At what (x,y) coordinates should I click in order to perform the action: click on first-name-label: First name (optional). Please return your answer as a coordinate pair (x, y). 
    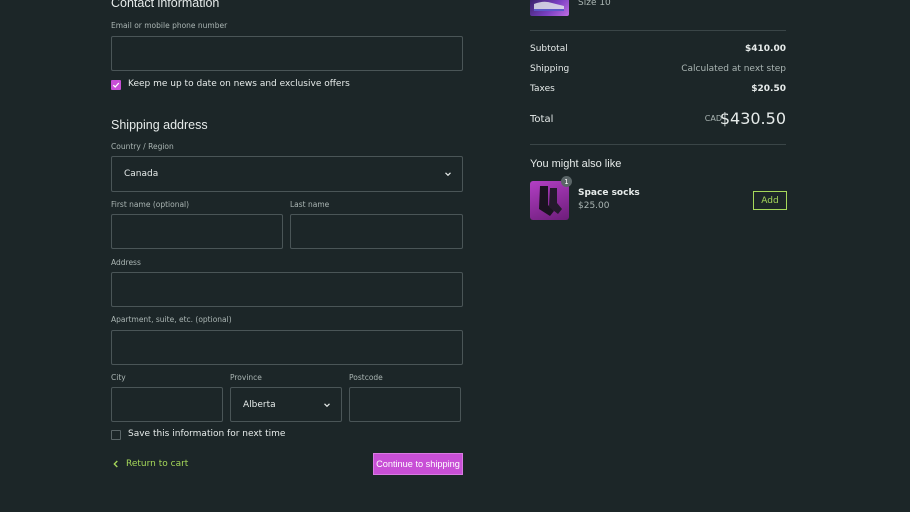
    Looking at the image, I should click on (150, 204).